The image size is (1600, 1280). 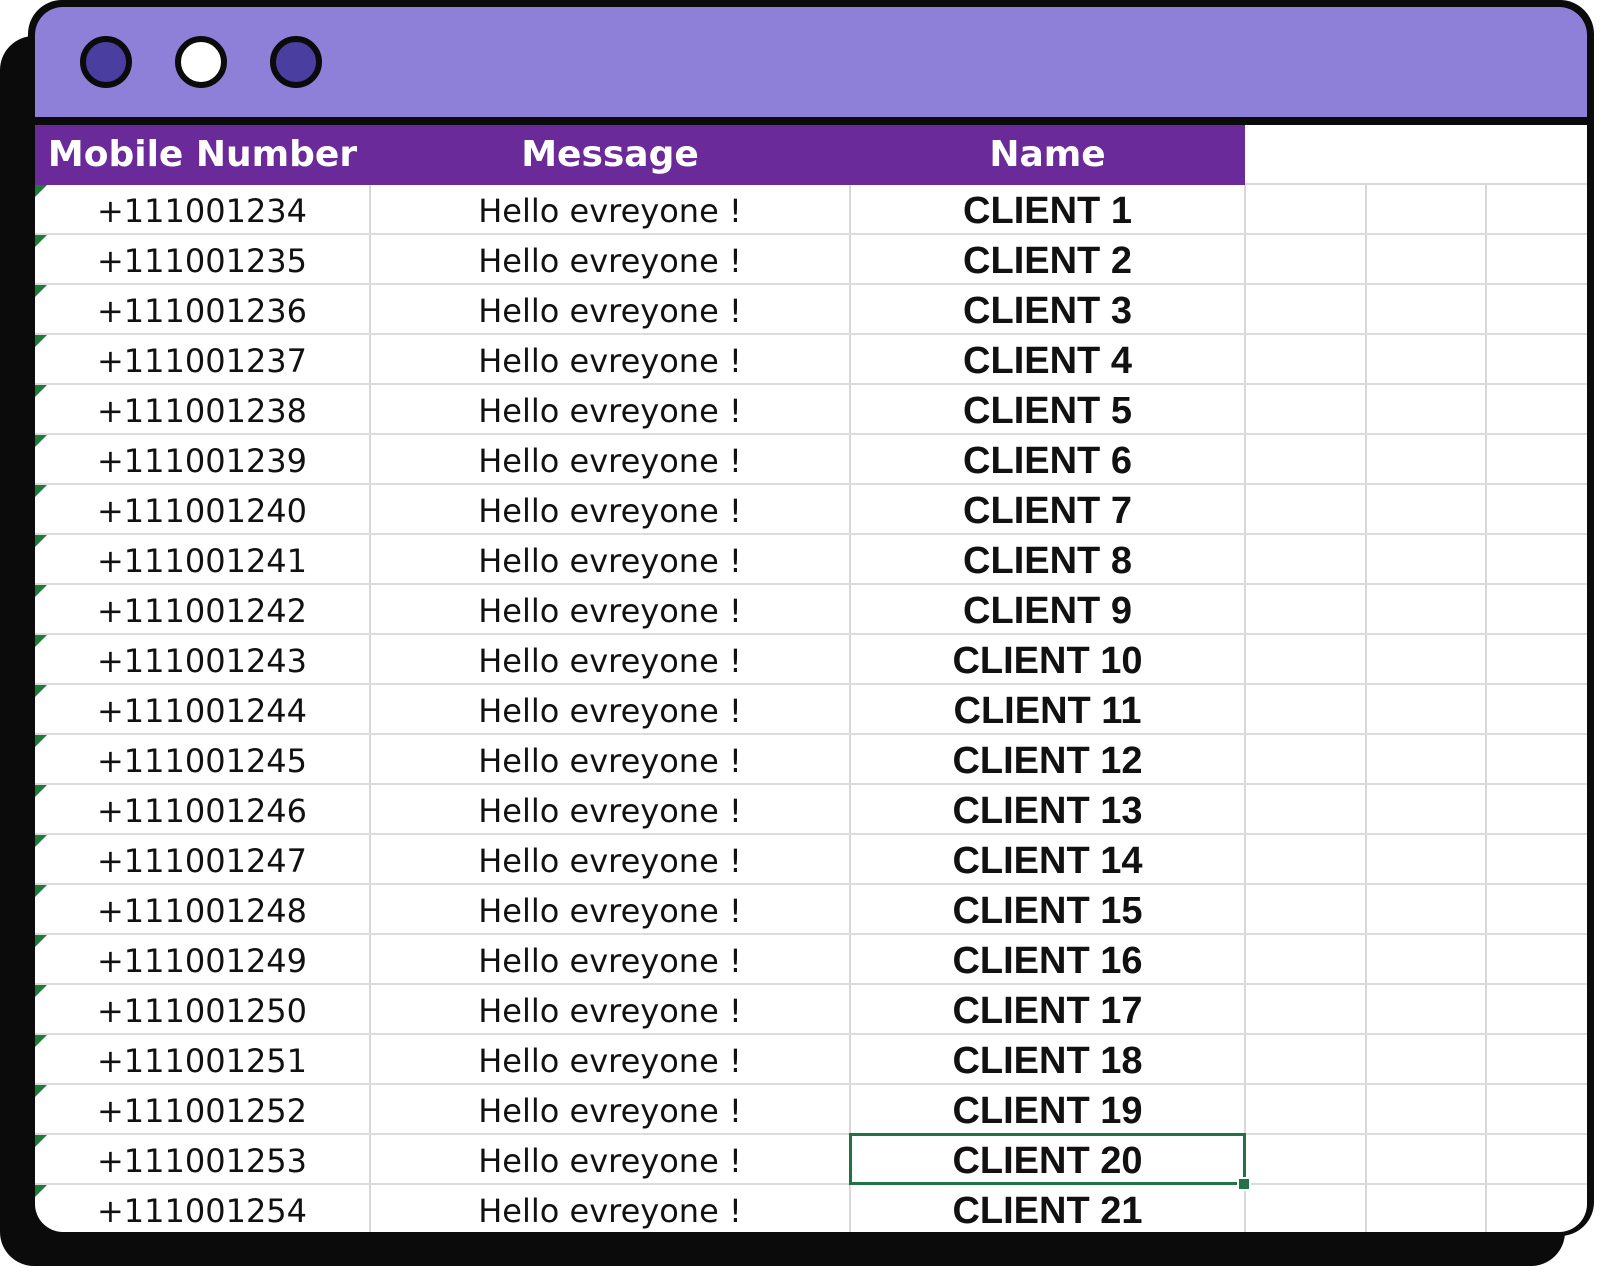 What do you see at coordinates (202, 759) in the screenshot?
I see `cell-mobile-number: +111001245` at bounding box center [202, 759].